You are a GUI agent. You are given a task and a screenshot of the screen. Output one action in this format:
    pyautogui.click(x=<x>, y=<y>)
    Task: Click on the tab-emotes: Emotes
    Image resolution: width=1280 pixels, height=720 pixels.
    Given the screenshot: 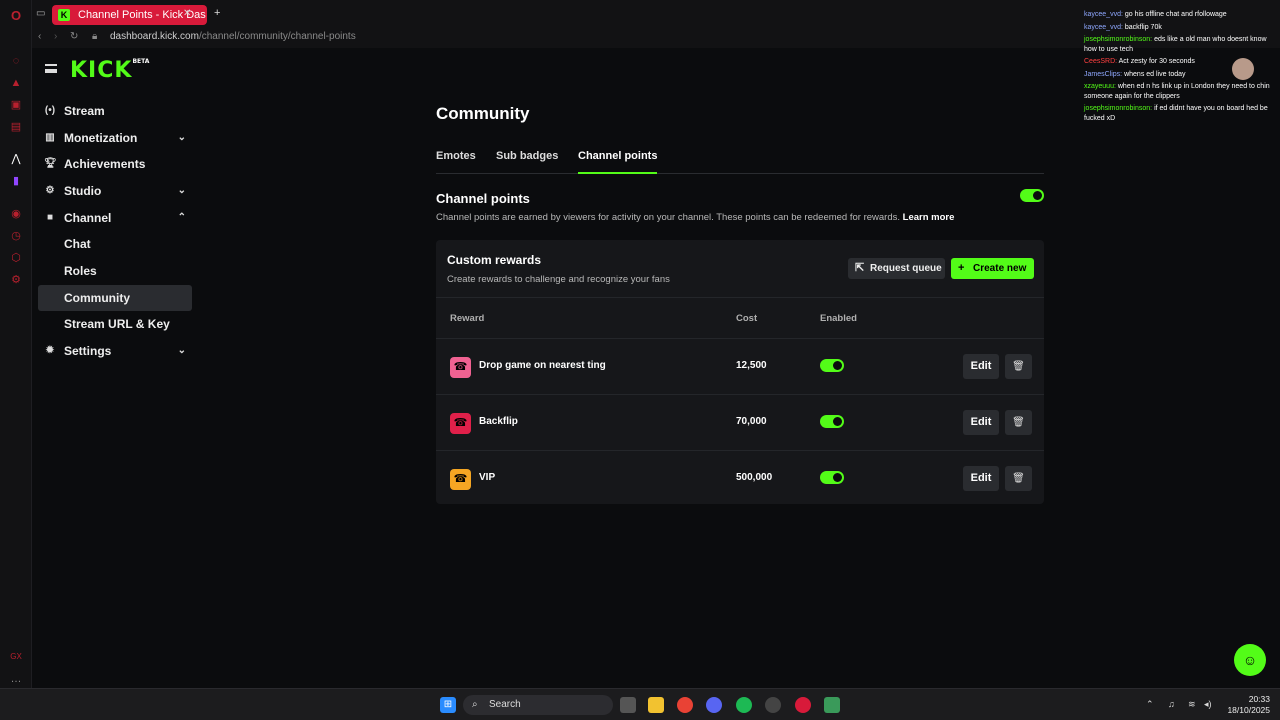 What is the action you would take?
    pyautogui.click(x=456, y=156)
    